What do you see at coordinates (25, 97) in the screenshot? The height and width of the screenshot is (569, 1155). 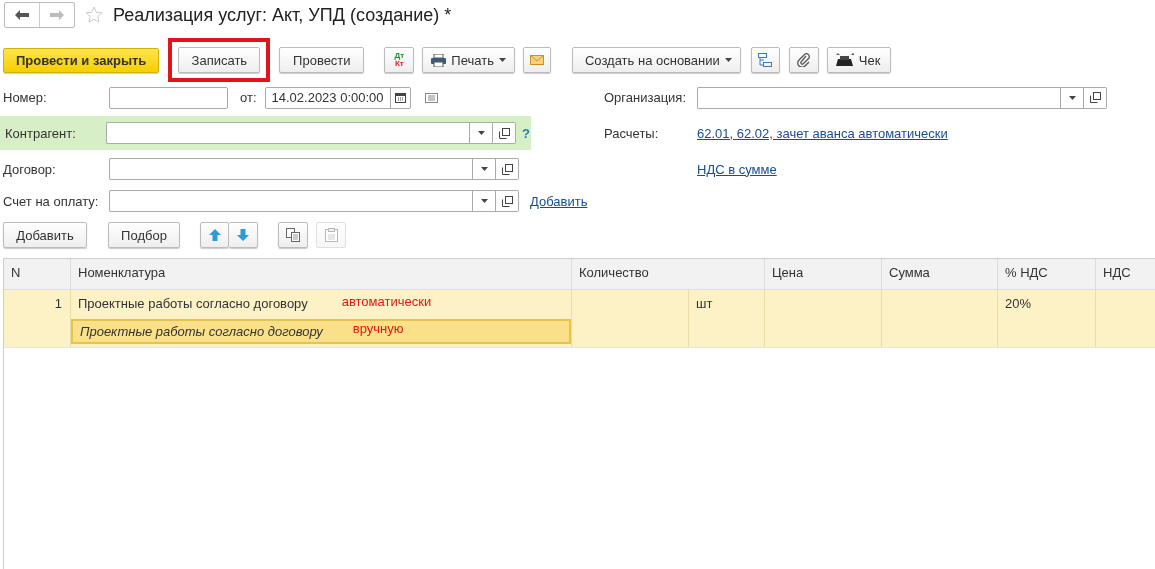 I see `field-label: Номер:` at bounding box center [25, 97].